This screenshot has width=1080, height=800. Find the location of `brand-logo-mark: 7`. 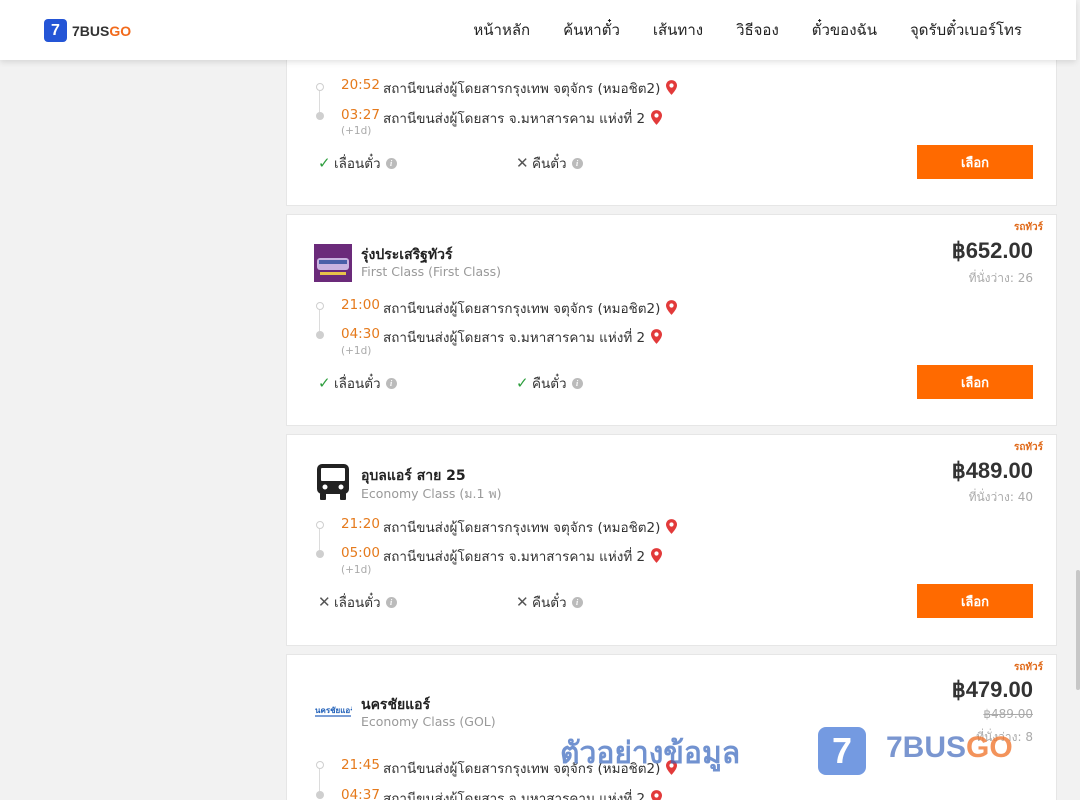

brand-logo-mark: 7 is located at coordinates (55, 30).